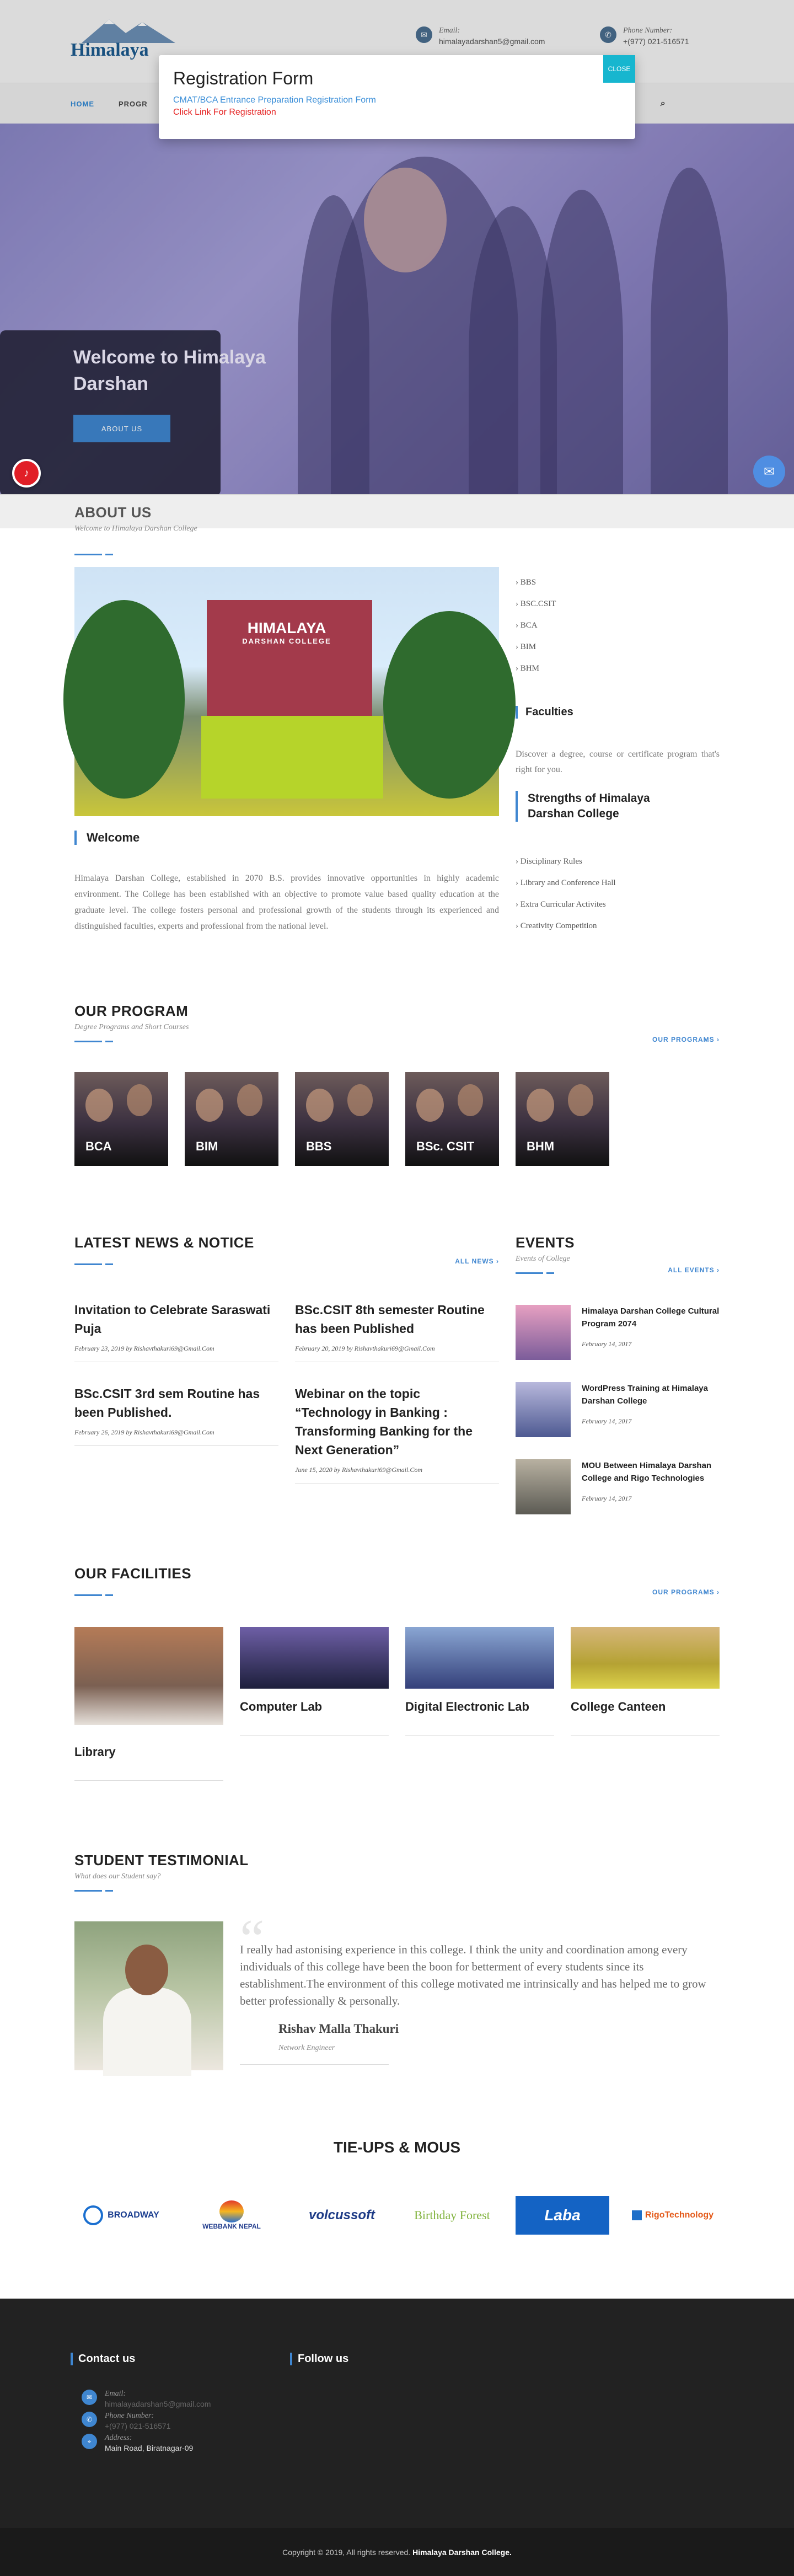 Image resolution: width=794 pixels, height=2576 pixels. Describe the element at coordinates (566, 883) in the screenshot. I see `strength-item: Library and Conference Hall` at that location.